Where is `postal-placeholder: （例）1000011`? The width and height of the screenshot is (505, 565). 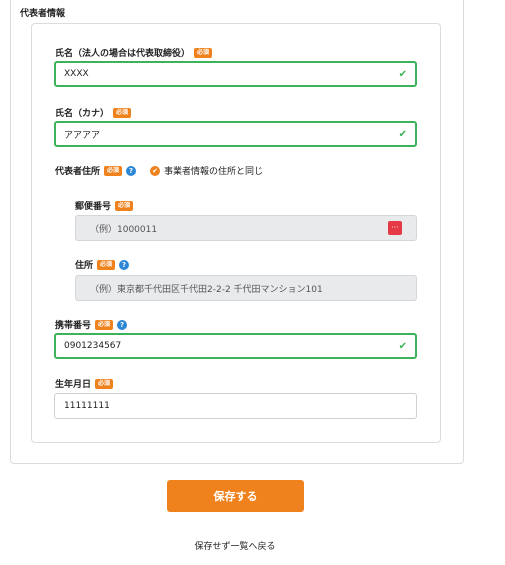 postal-placeholder: （例）1000011 is located at coordinates (124, 229).